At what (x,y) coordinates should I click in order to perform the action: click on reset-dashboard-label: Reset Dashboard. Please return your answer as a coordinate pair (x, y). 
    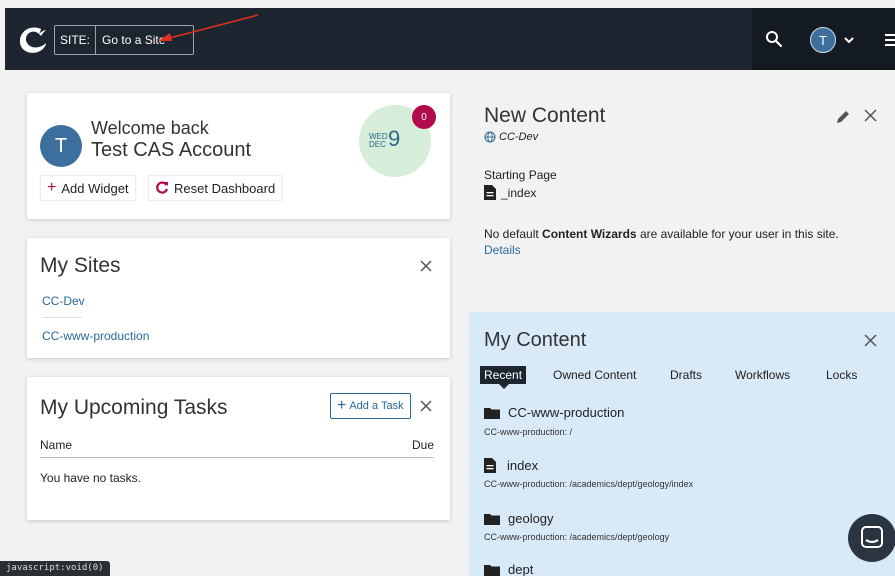
    Looking at the image, I should click on (225, 188).